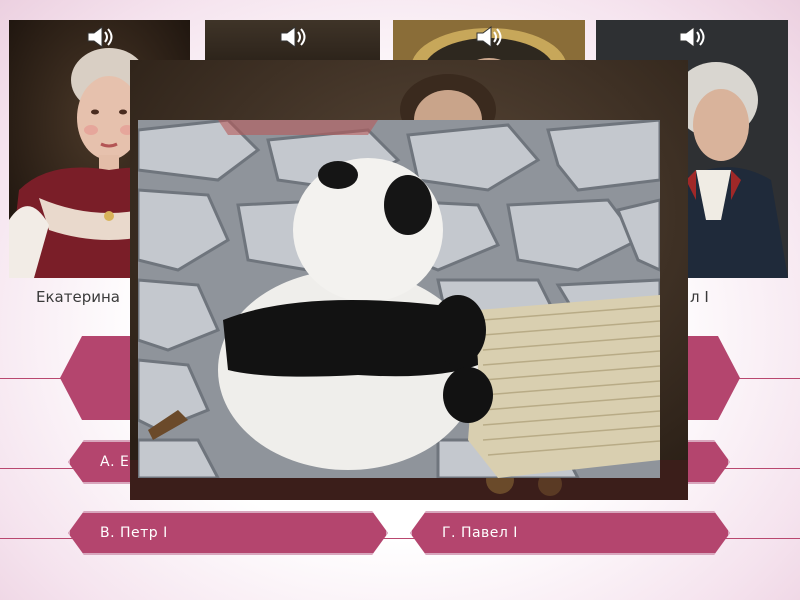 The height and width of the screenshot is (600, 800). What do you see at coordinates (78, 297) in the screenshot?
I see `portrait-caption-1: Екатерина` at bounding box center [78, 297].